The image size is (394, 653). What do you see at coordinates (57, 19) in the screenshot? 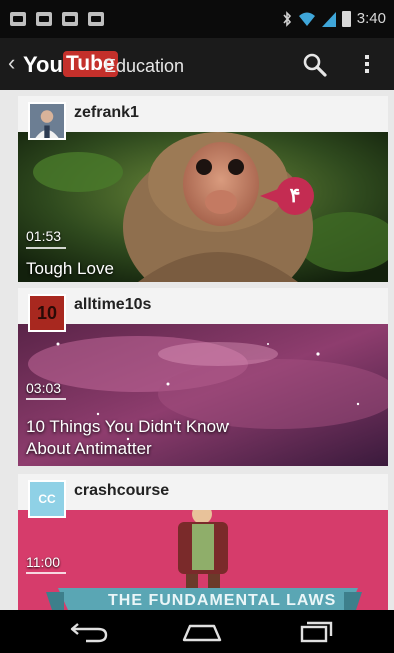
I see `notification-icons` at bounding box center [57, 19].